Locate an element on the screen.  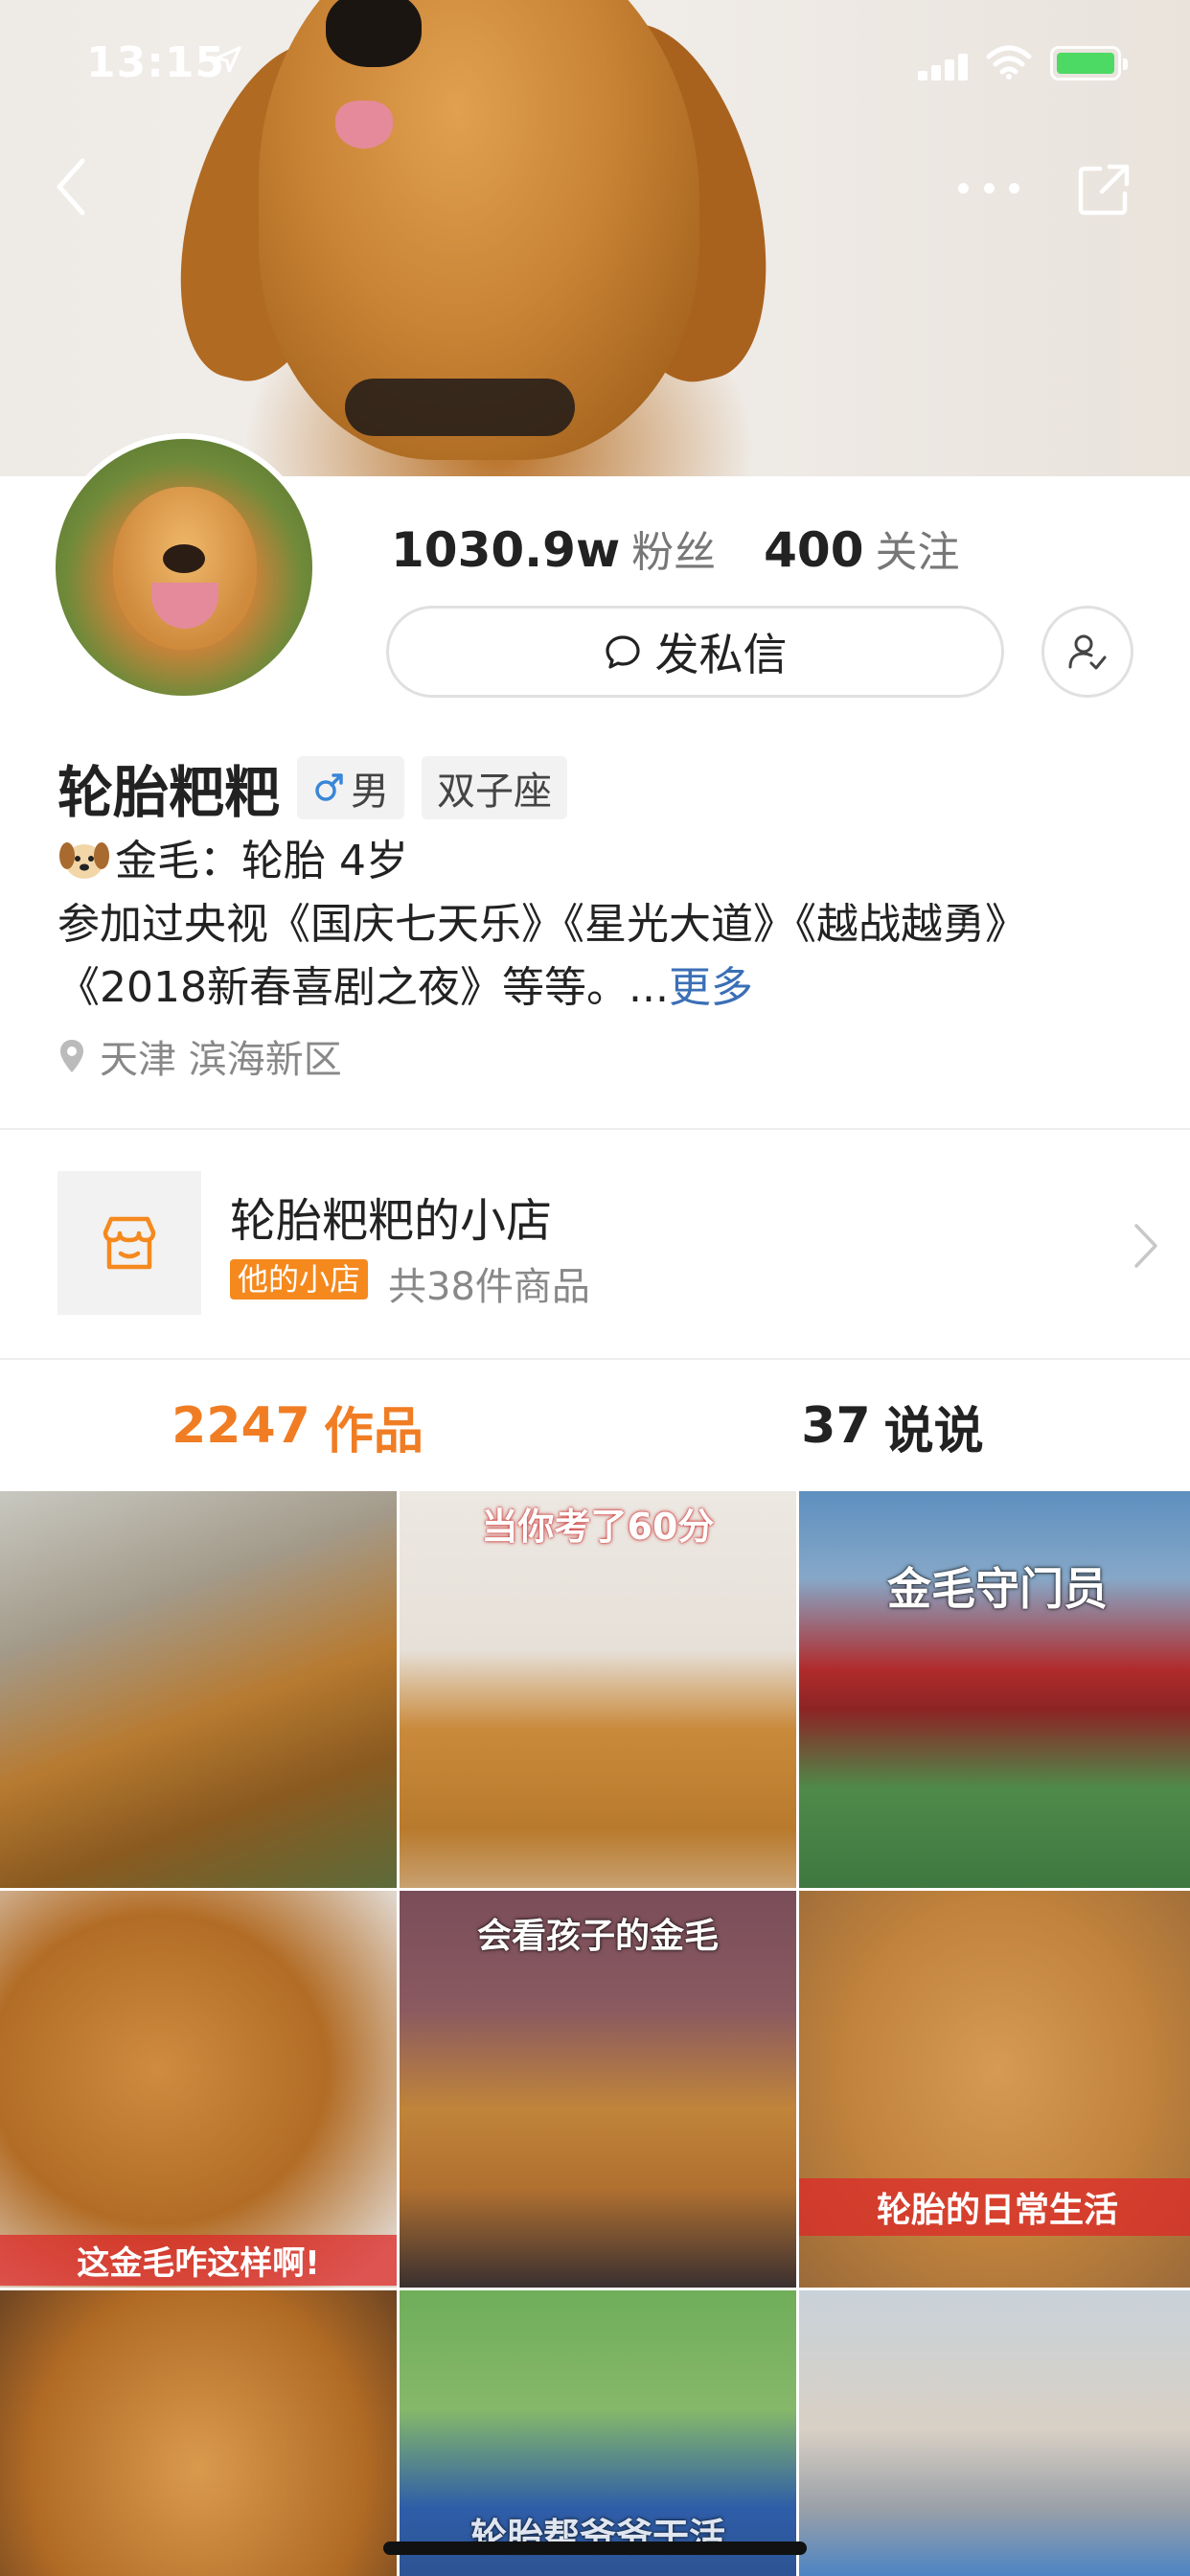
bio-line-1: 金毛：轮胎 4岁 is located at coordinates (262, 861).